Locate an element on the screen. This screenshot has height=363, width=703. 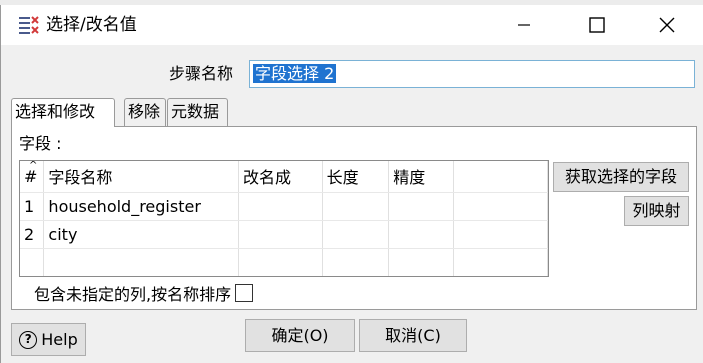
close-icon is located at coordinates (667, 25).